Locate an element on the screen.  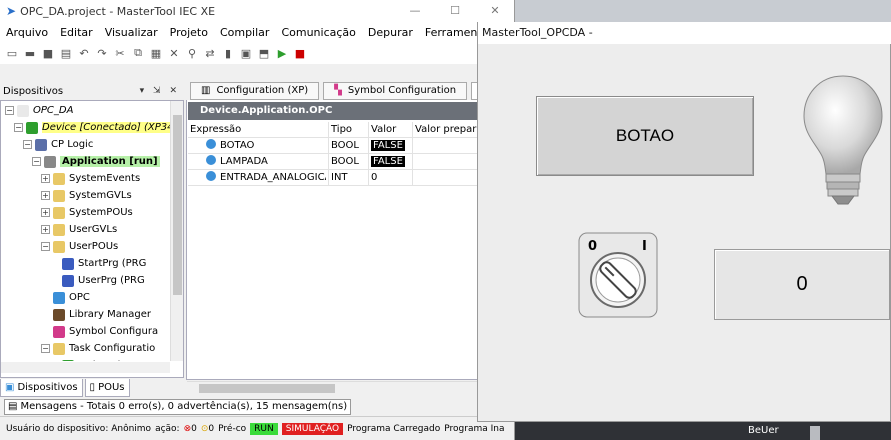
tree-item-label: StartPrg (PRG is located at coordinates (112, 263).